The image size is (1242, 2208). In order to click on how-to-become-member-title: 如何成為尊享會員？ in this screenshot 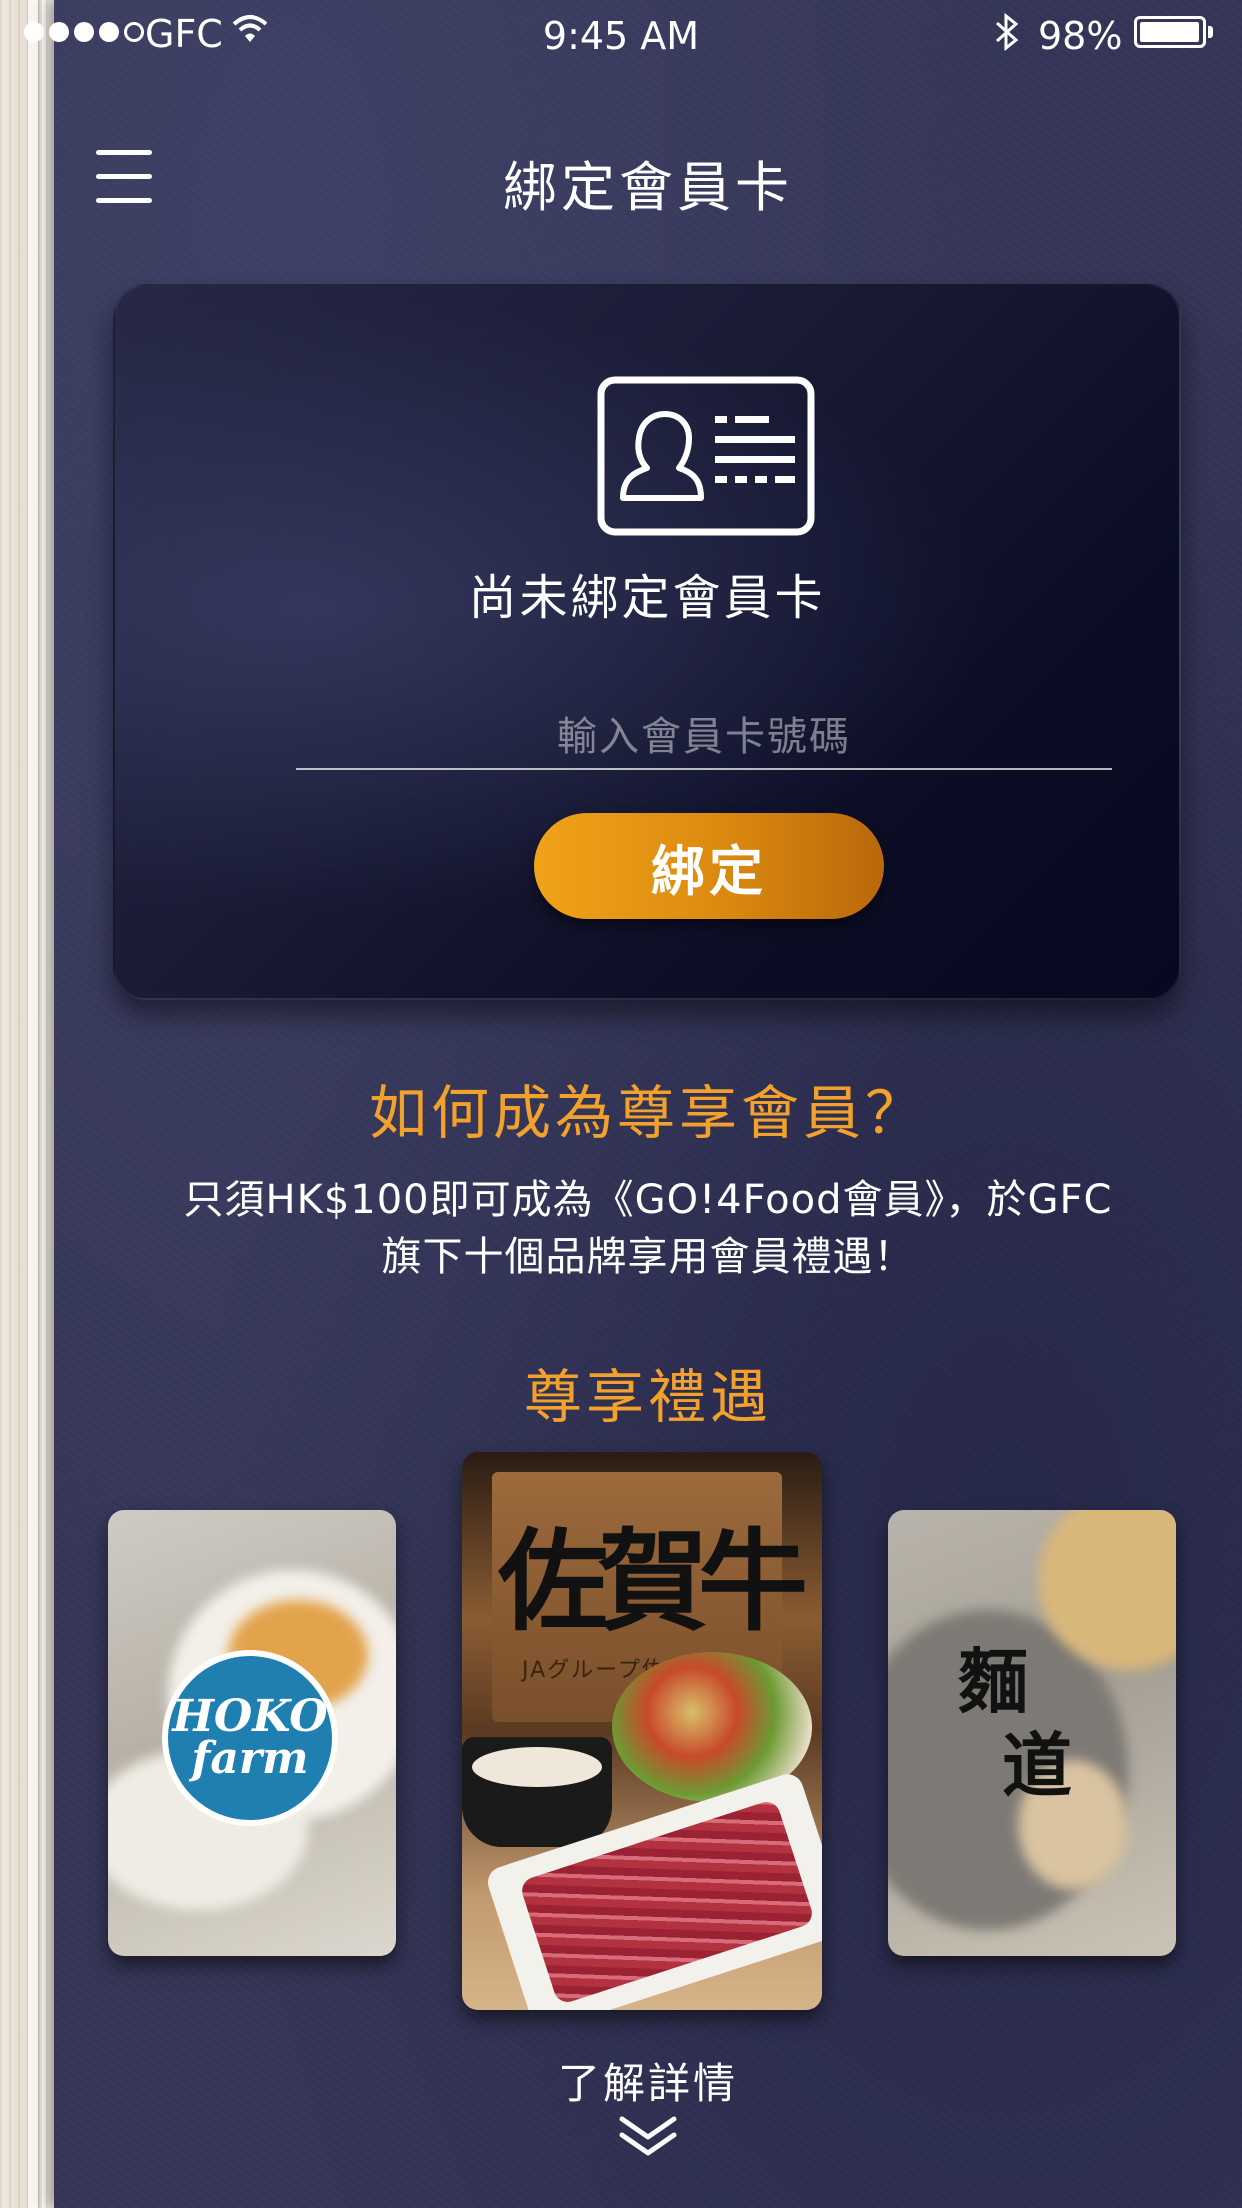, I will do `click(647, 1113)`.